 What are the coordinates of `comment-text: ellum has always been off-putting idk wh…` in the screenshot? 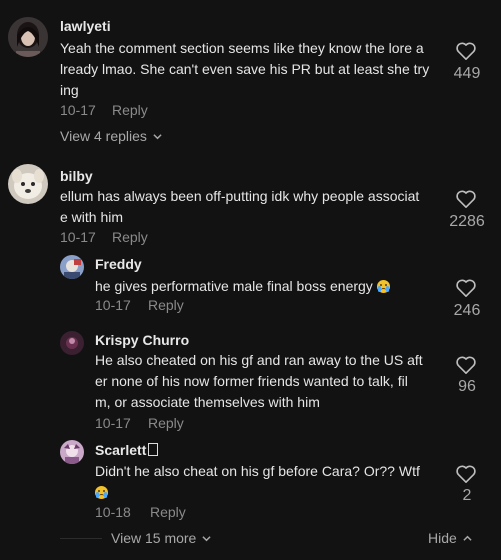 It's located at (255, 207).